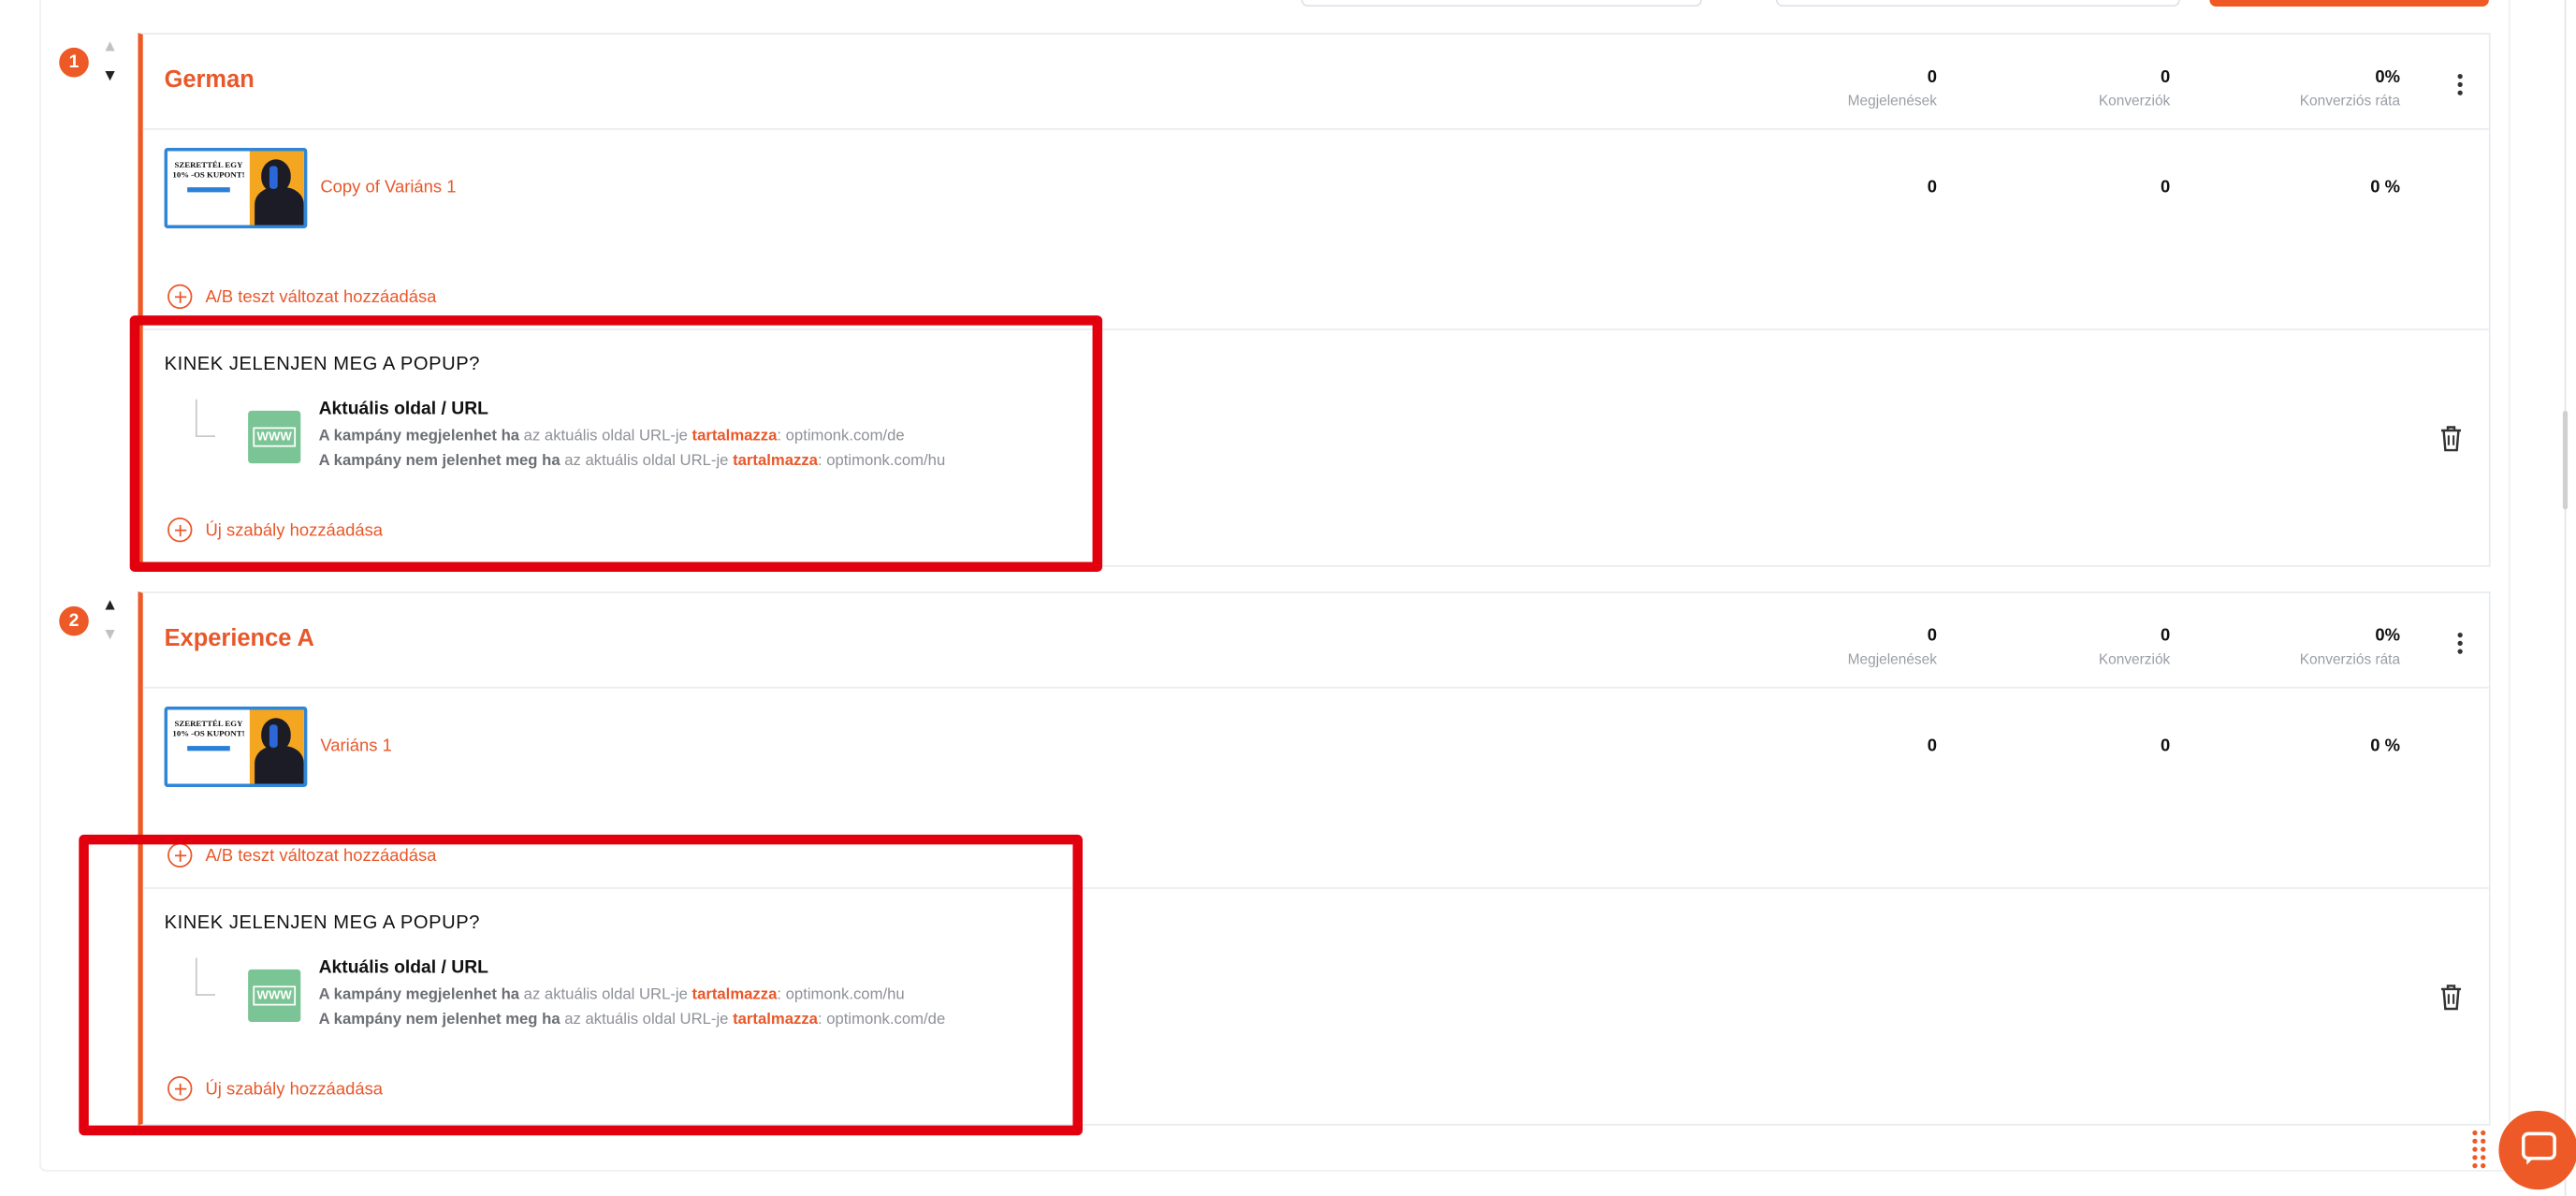 This screenshot has height=1196, width=2576. What do you see at coordinates (1977, 3) in the screenshot?
I see `top-select-field` at bounding box center [1977, 3].